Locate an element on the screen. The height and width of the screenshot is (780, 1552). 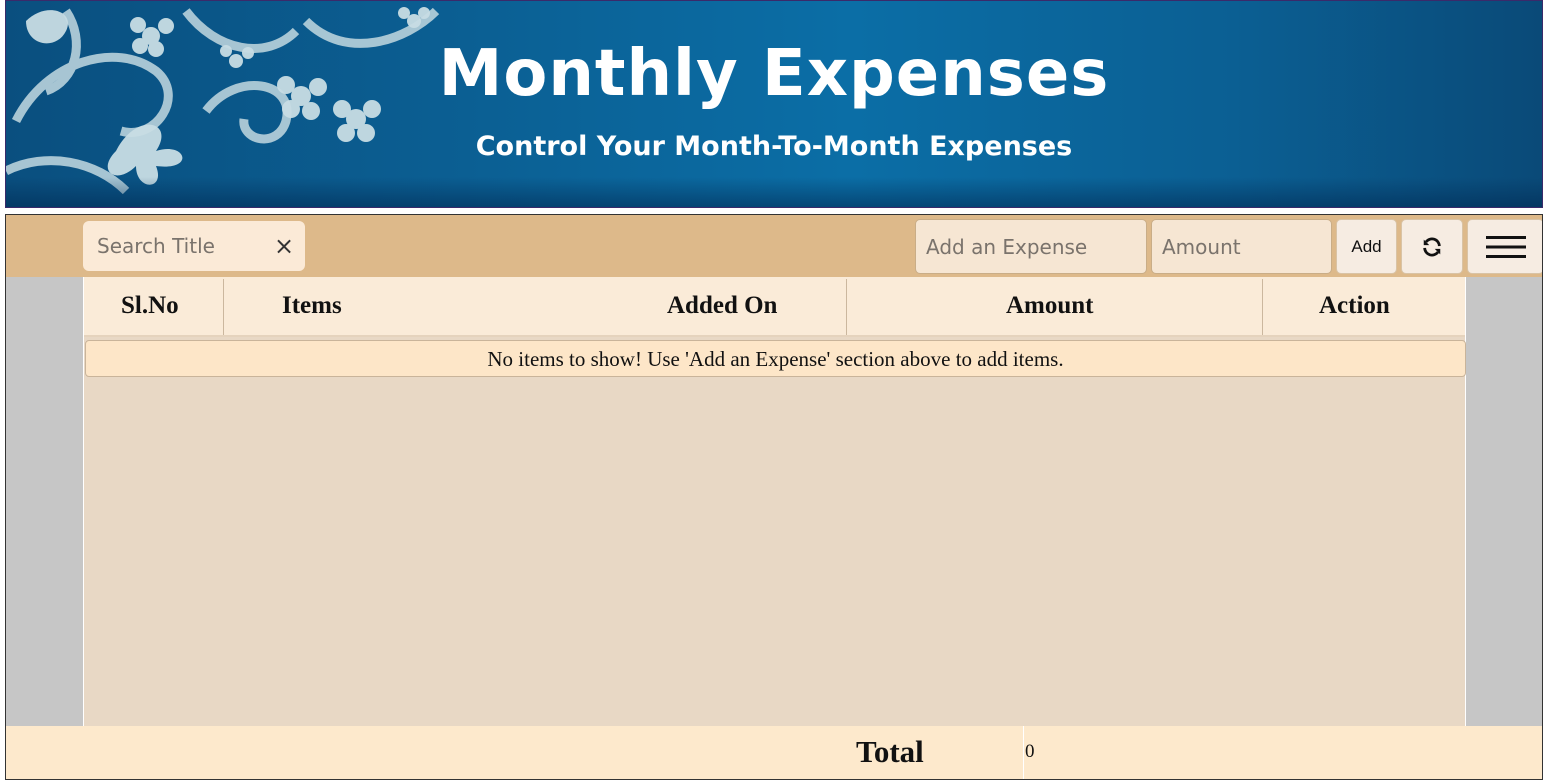
search-title-input is located at coordinates (173, 246).